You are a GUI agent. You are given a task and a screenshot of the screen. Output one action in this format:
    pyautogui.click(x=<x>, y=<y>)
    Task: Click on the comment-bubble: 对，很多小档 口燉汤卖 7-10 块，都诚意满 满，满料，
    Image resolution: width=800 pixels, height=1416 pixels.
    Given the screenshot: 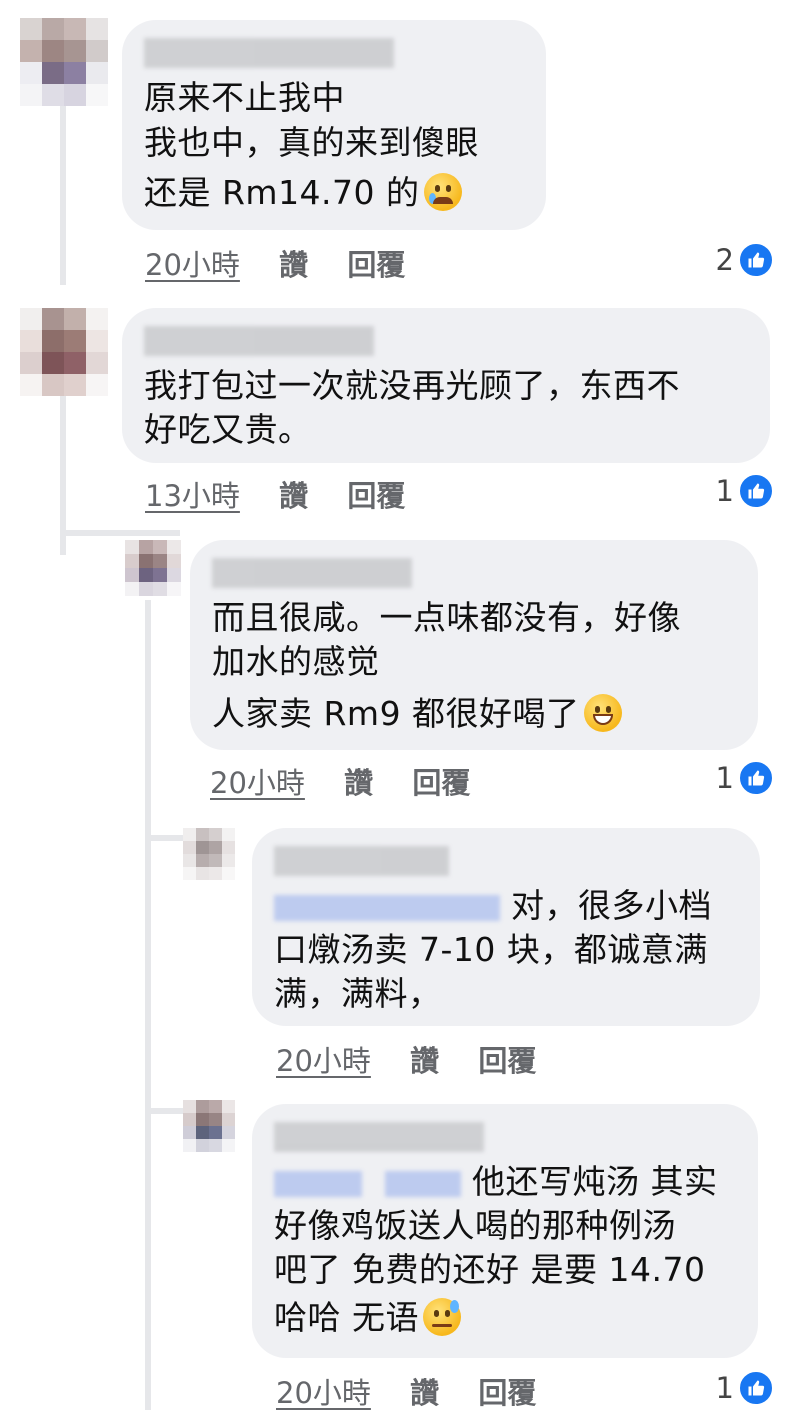 What is the action you would take?
    pyautogui.click(x=506, y=927)
    